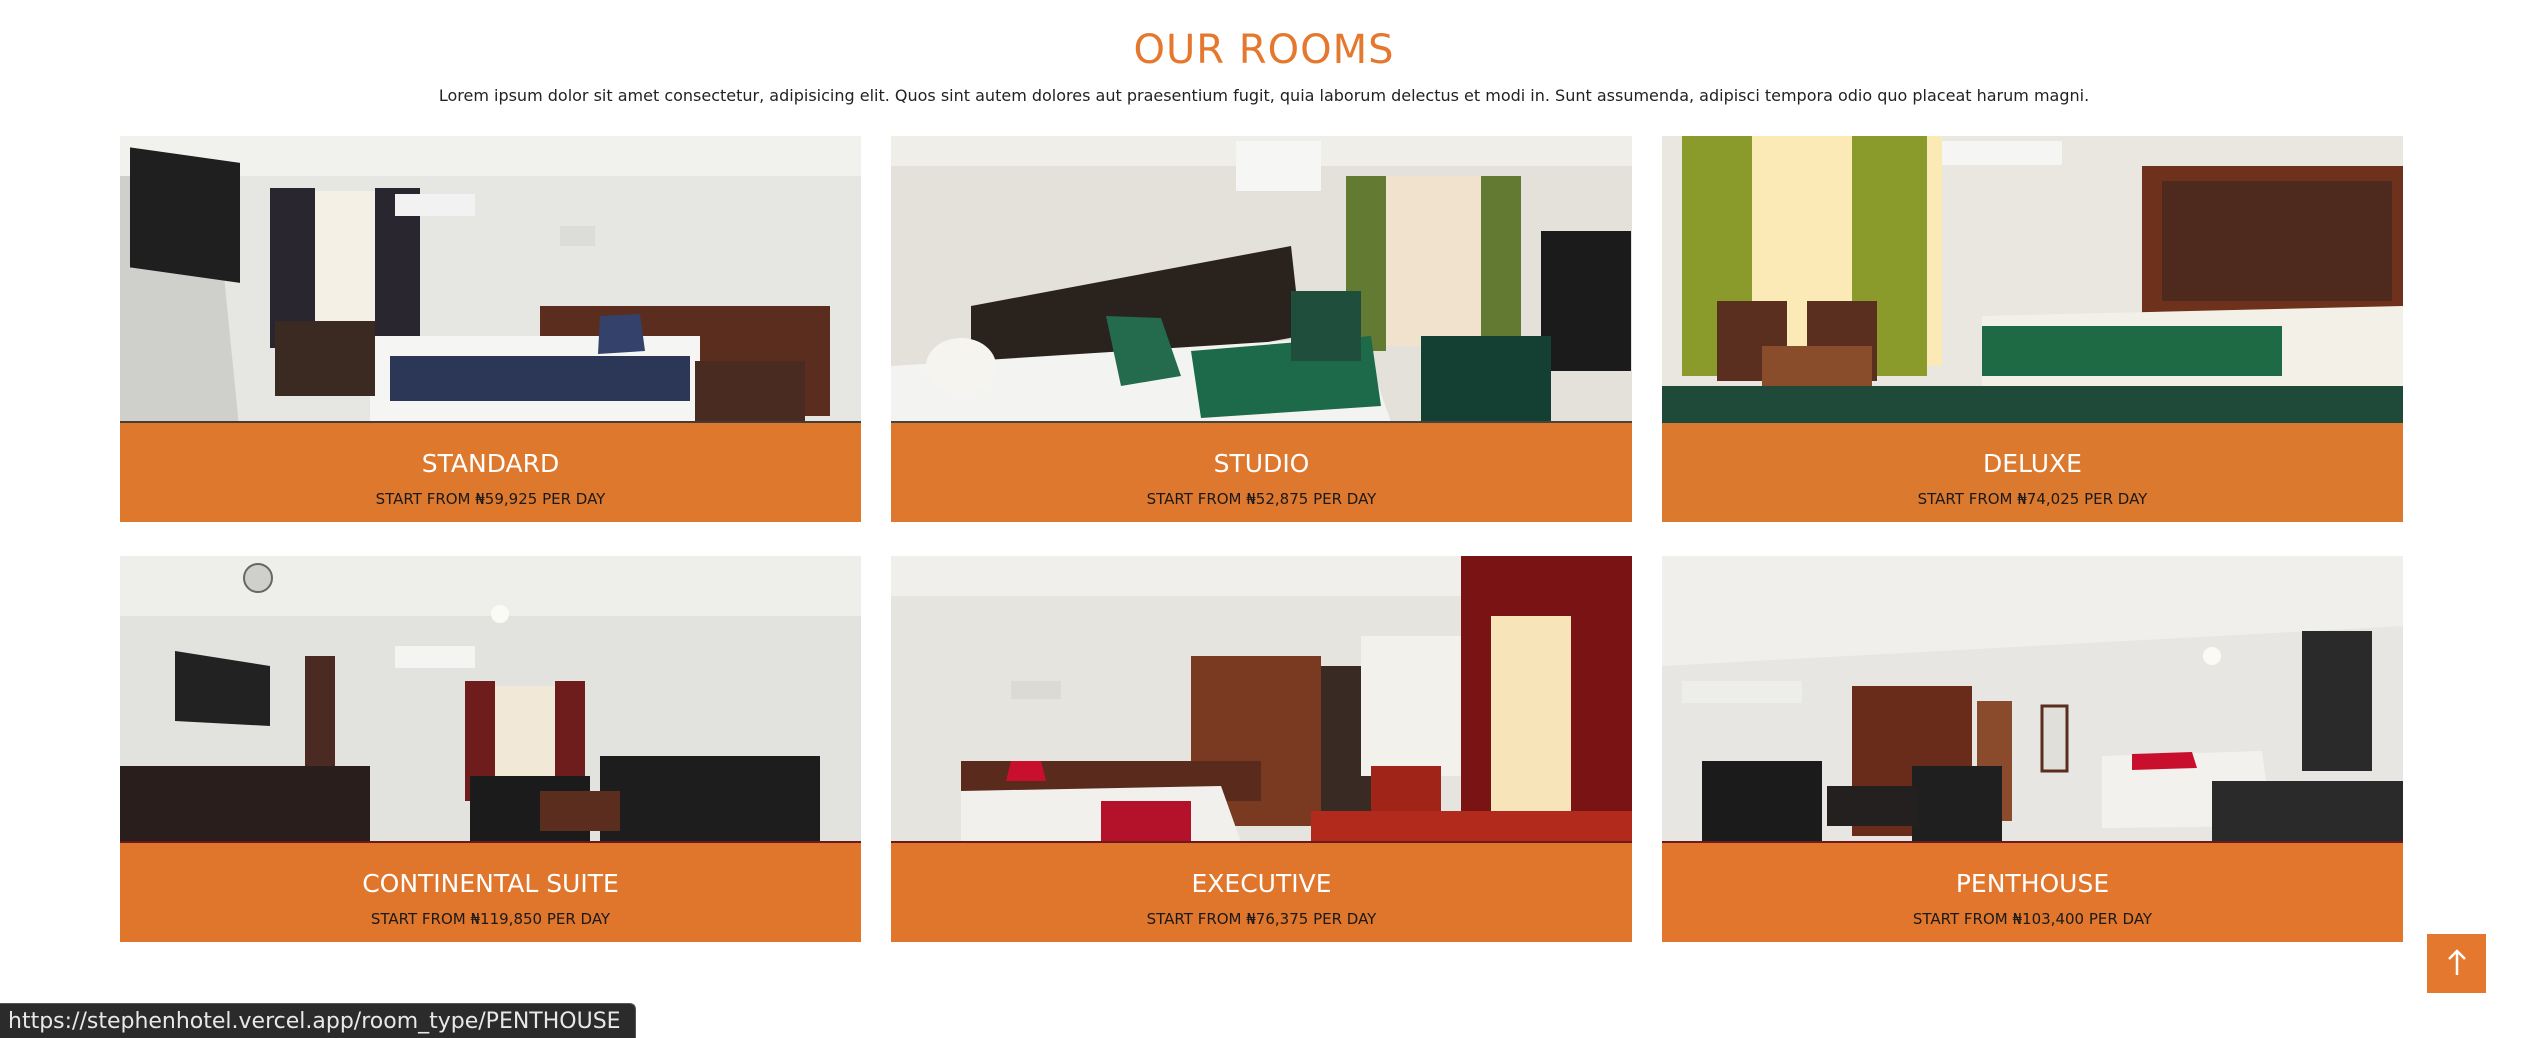  I want to click on room-name: DELUXE, so click(2032, 463).